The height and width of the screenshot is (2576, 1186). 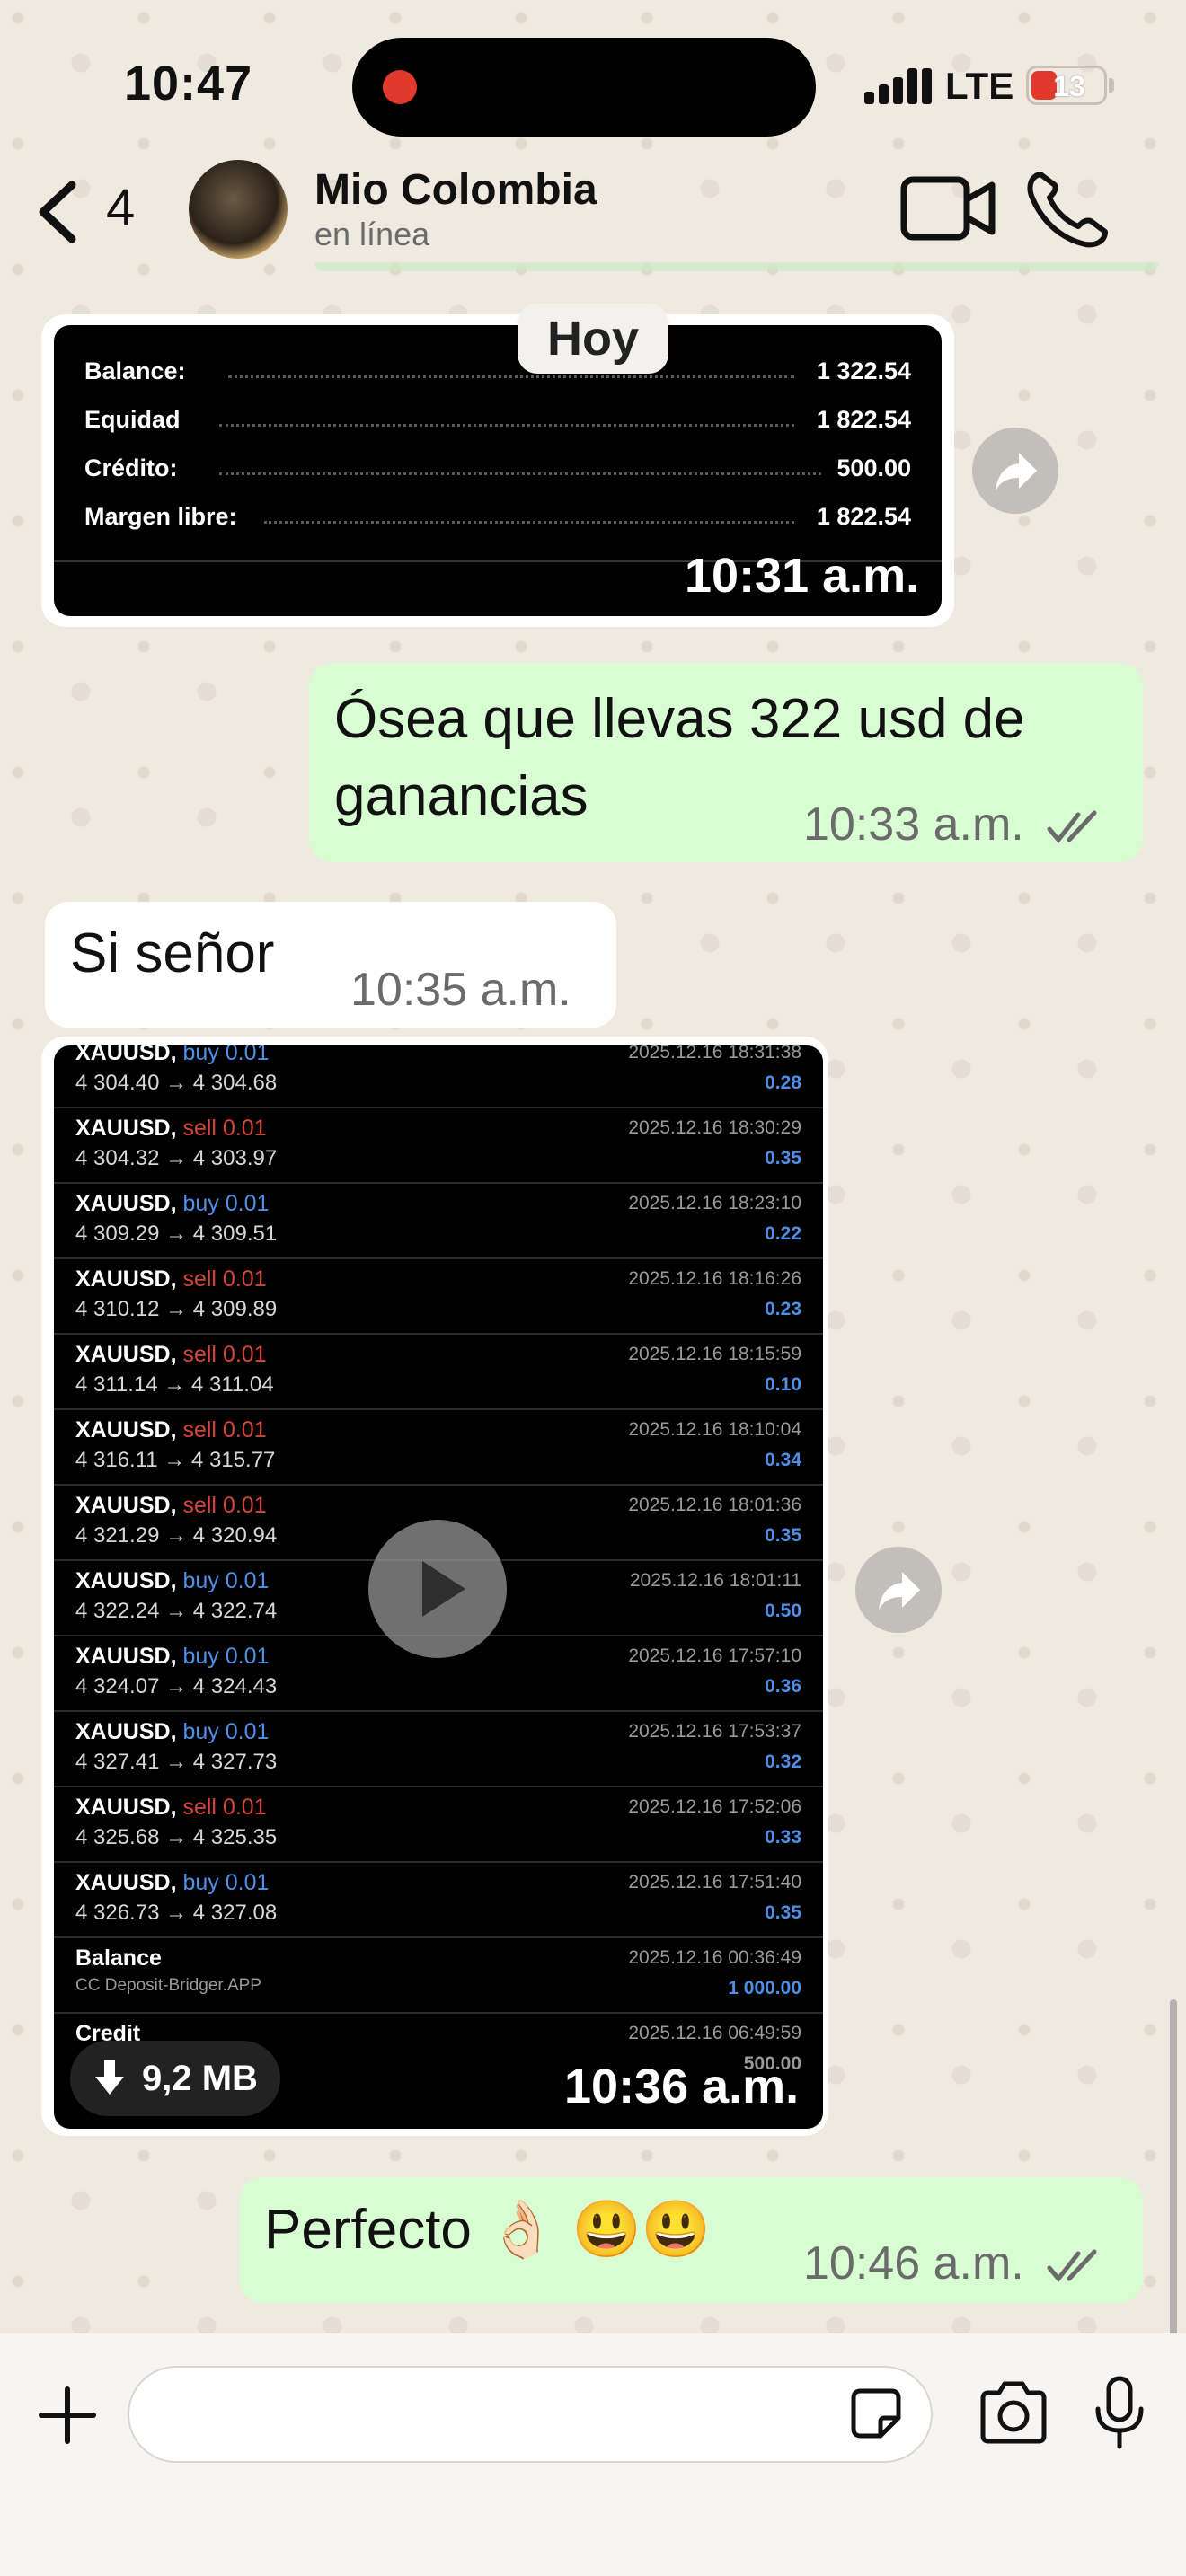 What do you see at coordinates (67, 2415) in the screenshot?
I see `plus-icon` at bounding box center [67, 2415].